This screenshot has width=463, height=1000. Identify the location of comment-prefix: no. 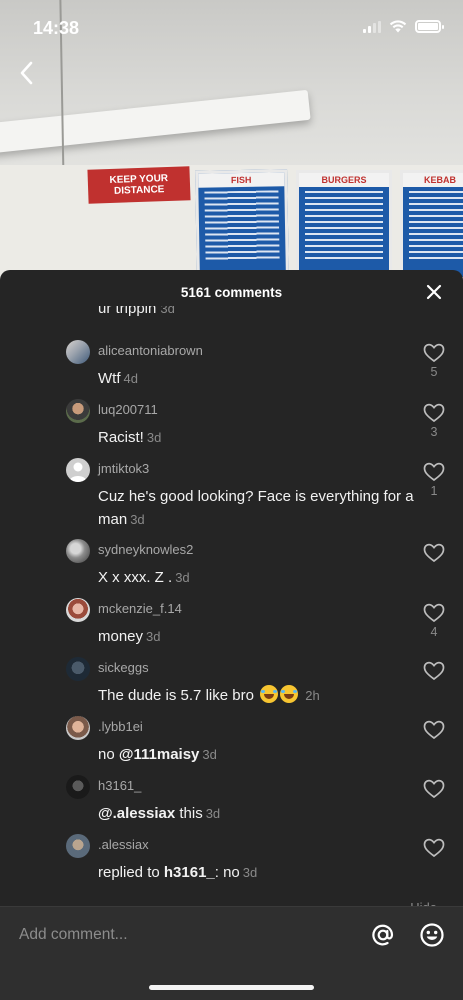
(108, 754).